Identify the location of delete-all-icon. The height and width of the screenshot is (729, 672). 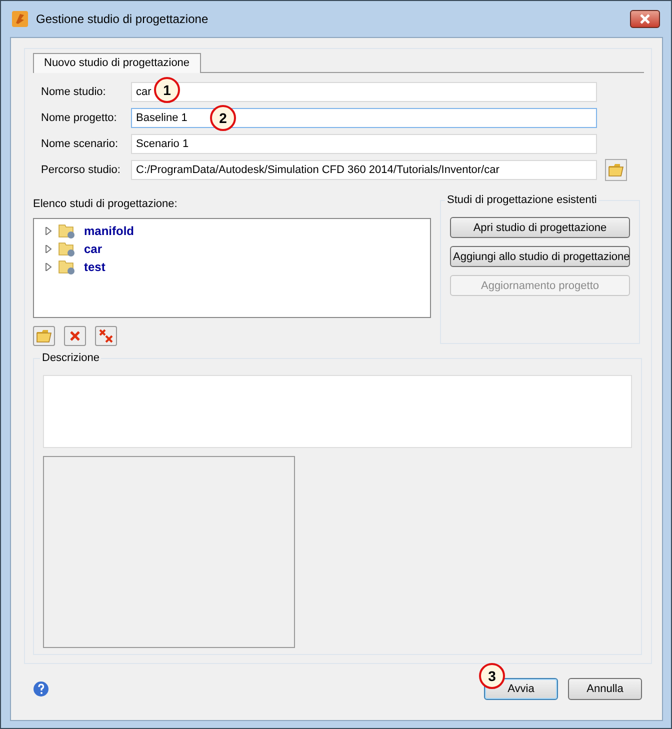
(106, 336).